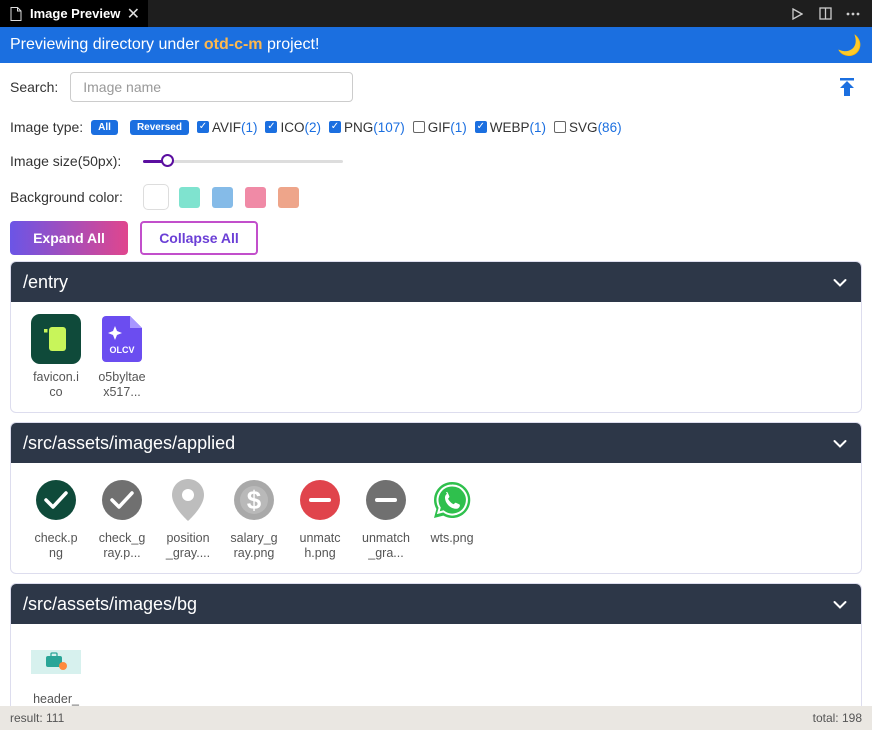 This screenshot has width=872, height=730. What do you see at coordinates (133, 14) in the screenshot?
I see `close-icon: ✕` at bounding box center [133, 14].